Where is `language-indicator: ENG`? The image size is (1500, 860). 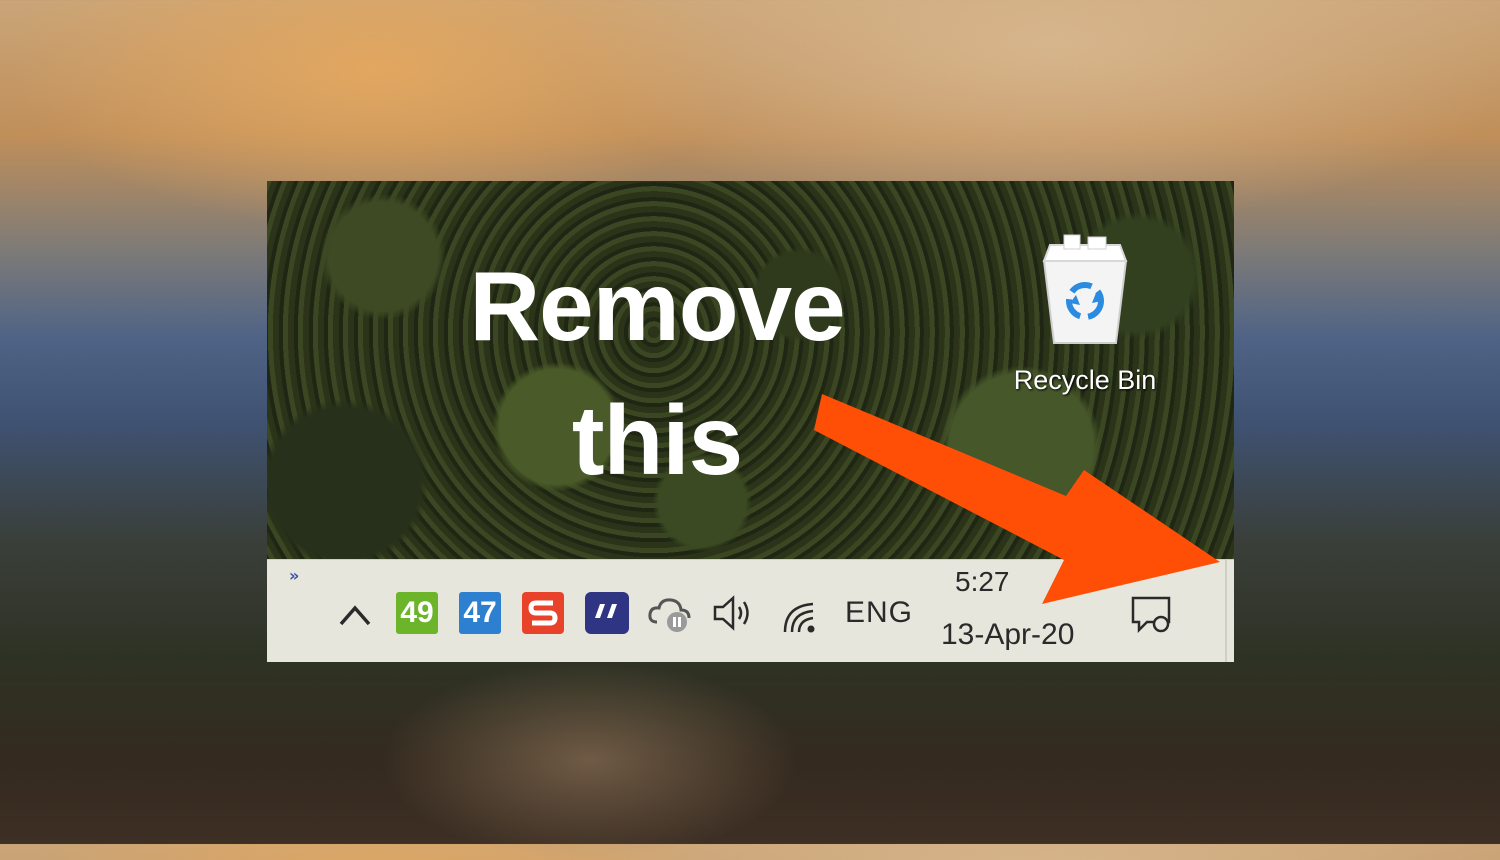
language-indicator: ENG is located at coordinates (879, 613).